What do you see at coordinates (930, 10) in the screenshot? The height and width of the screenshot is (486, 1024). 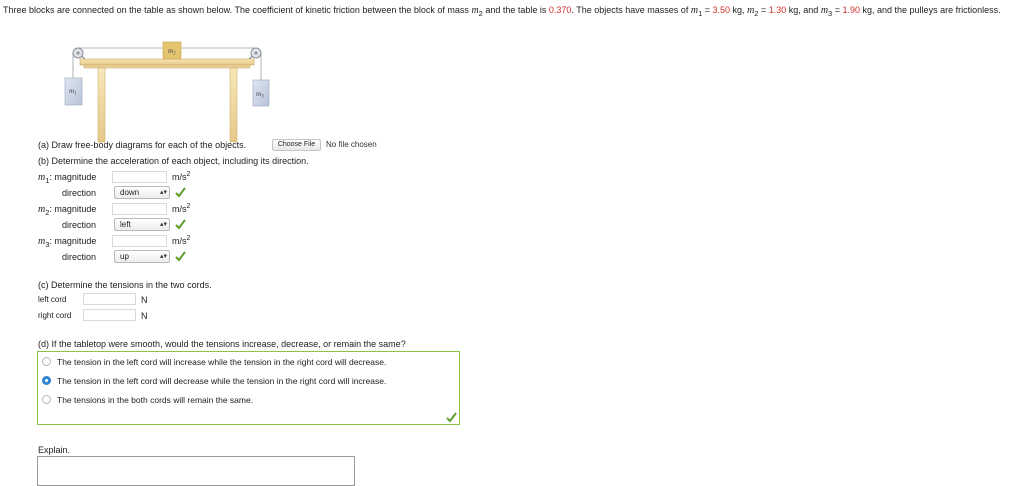 I see `intro-text-end: kg, and the pulleys are frictionless.` at bounding box center [930, 10].